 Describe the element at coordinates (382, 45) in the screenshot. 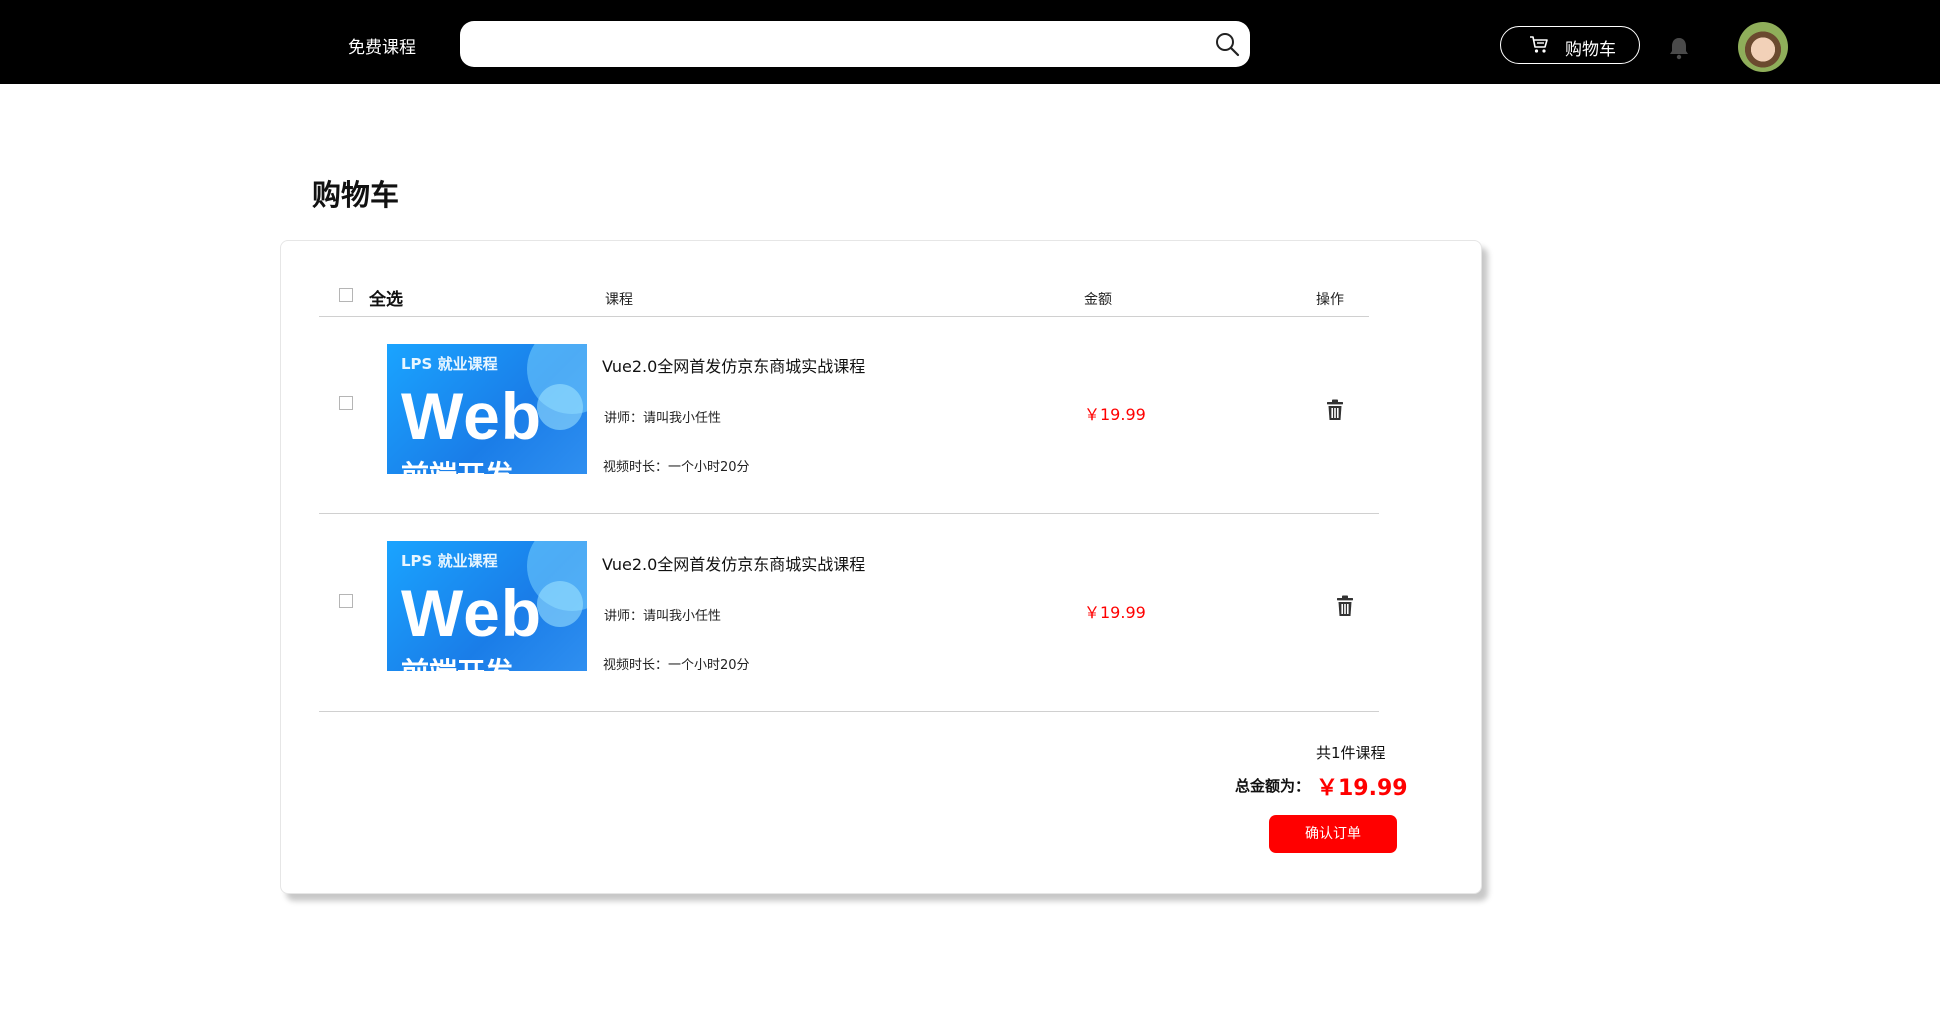

I see `nav-free-courses-link: 免费课程` at that location.